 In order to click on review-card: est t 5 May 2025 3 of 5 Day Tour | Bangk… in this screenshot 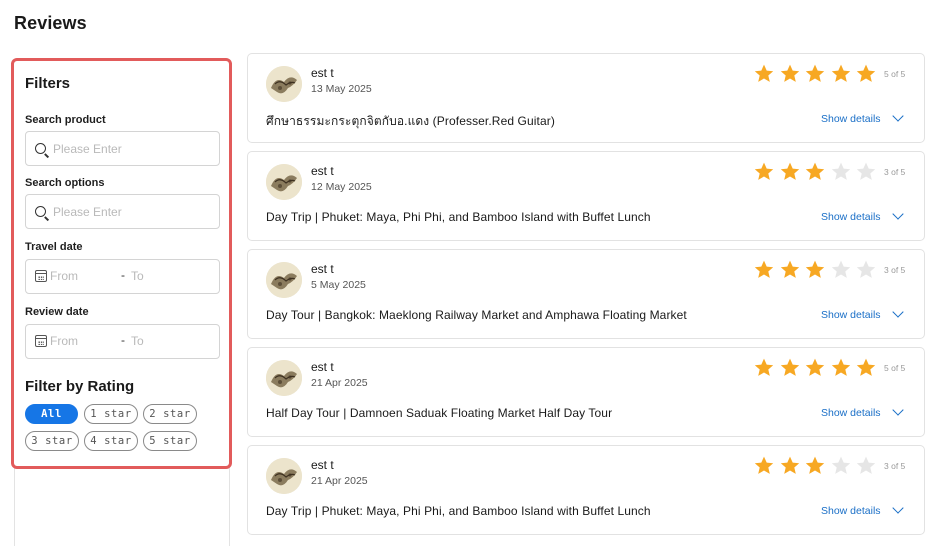, I will do `click(586, 294)`.